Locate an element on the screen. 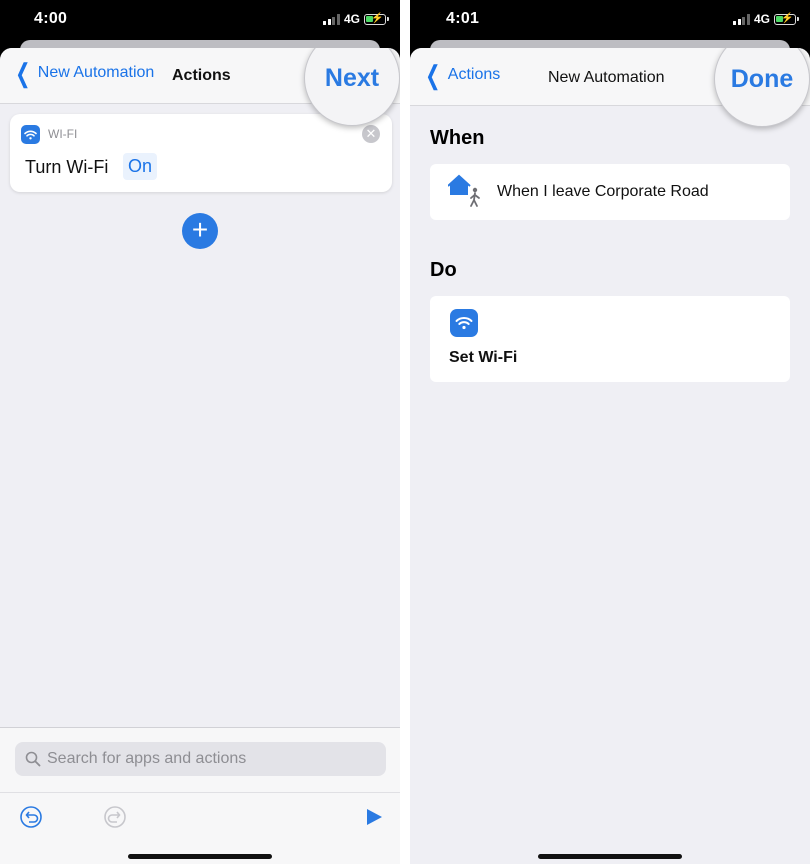 This screenshot has height=864, width=810. next-label: Next is located at coordinates (352, 77).